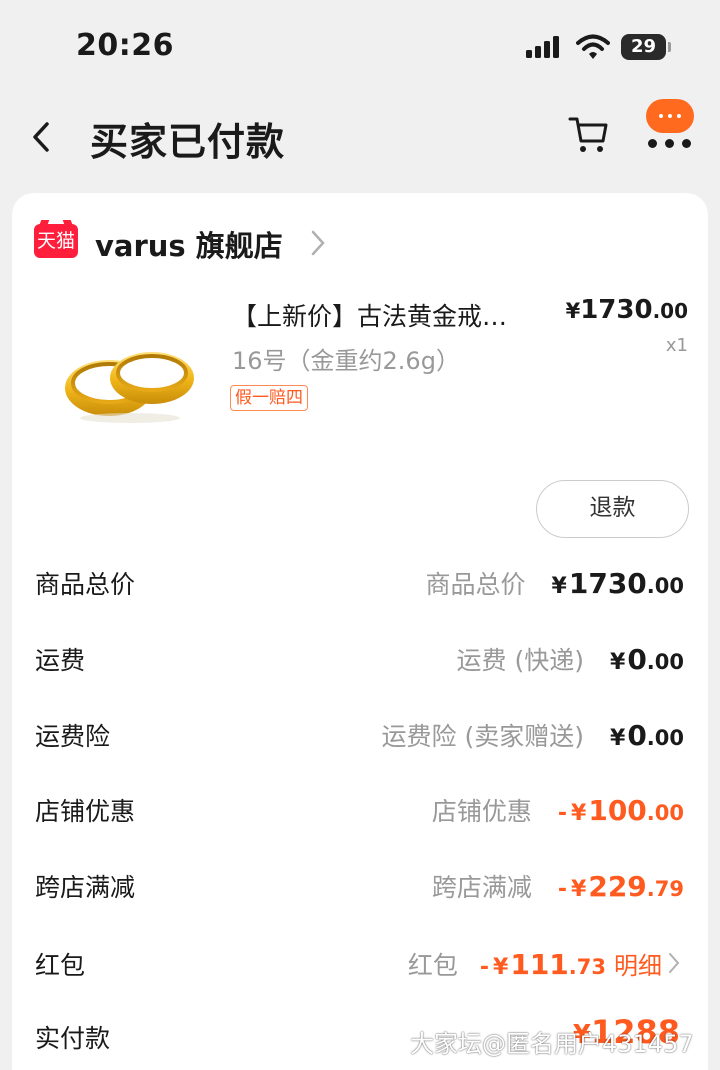 This screenshot has width=720, height=1070. Describe the element at coordinates (620, 886) in the screenshot. I see `row-amount: - ¥229.79` at that location.